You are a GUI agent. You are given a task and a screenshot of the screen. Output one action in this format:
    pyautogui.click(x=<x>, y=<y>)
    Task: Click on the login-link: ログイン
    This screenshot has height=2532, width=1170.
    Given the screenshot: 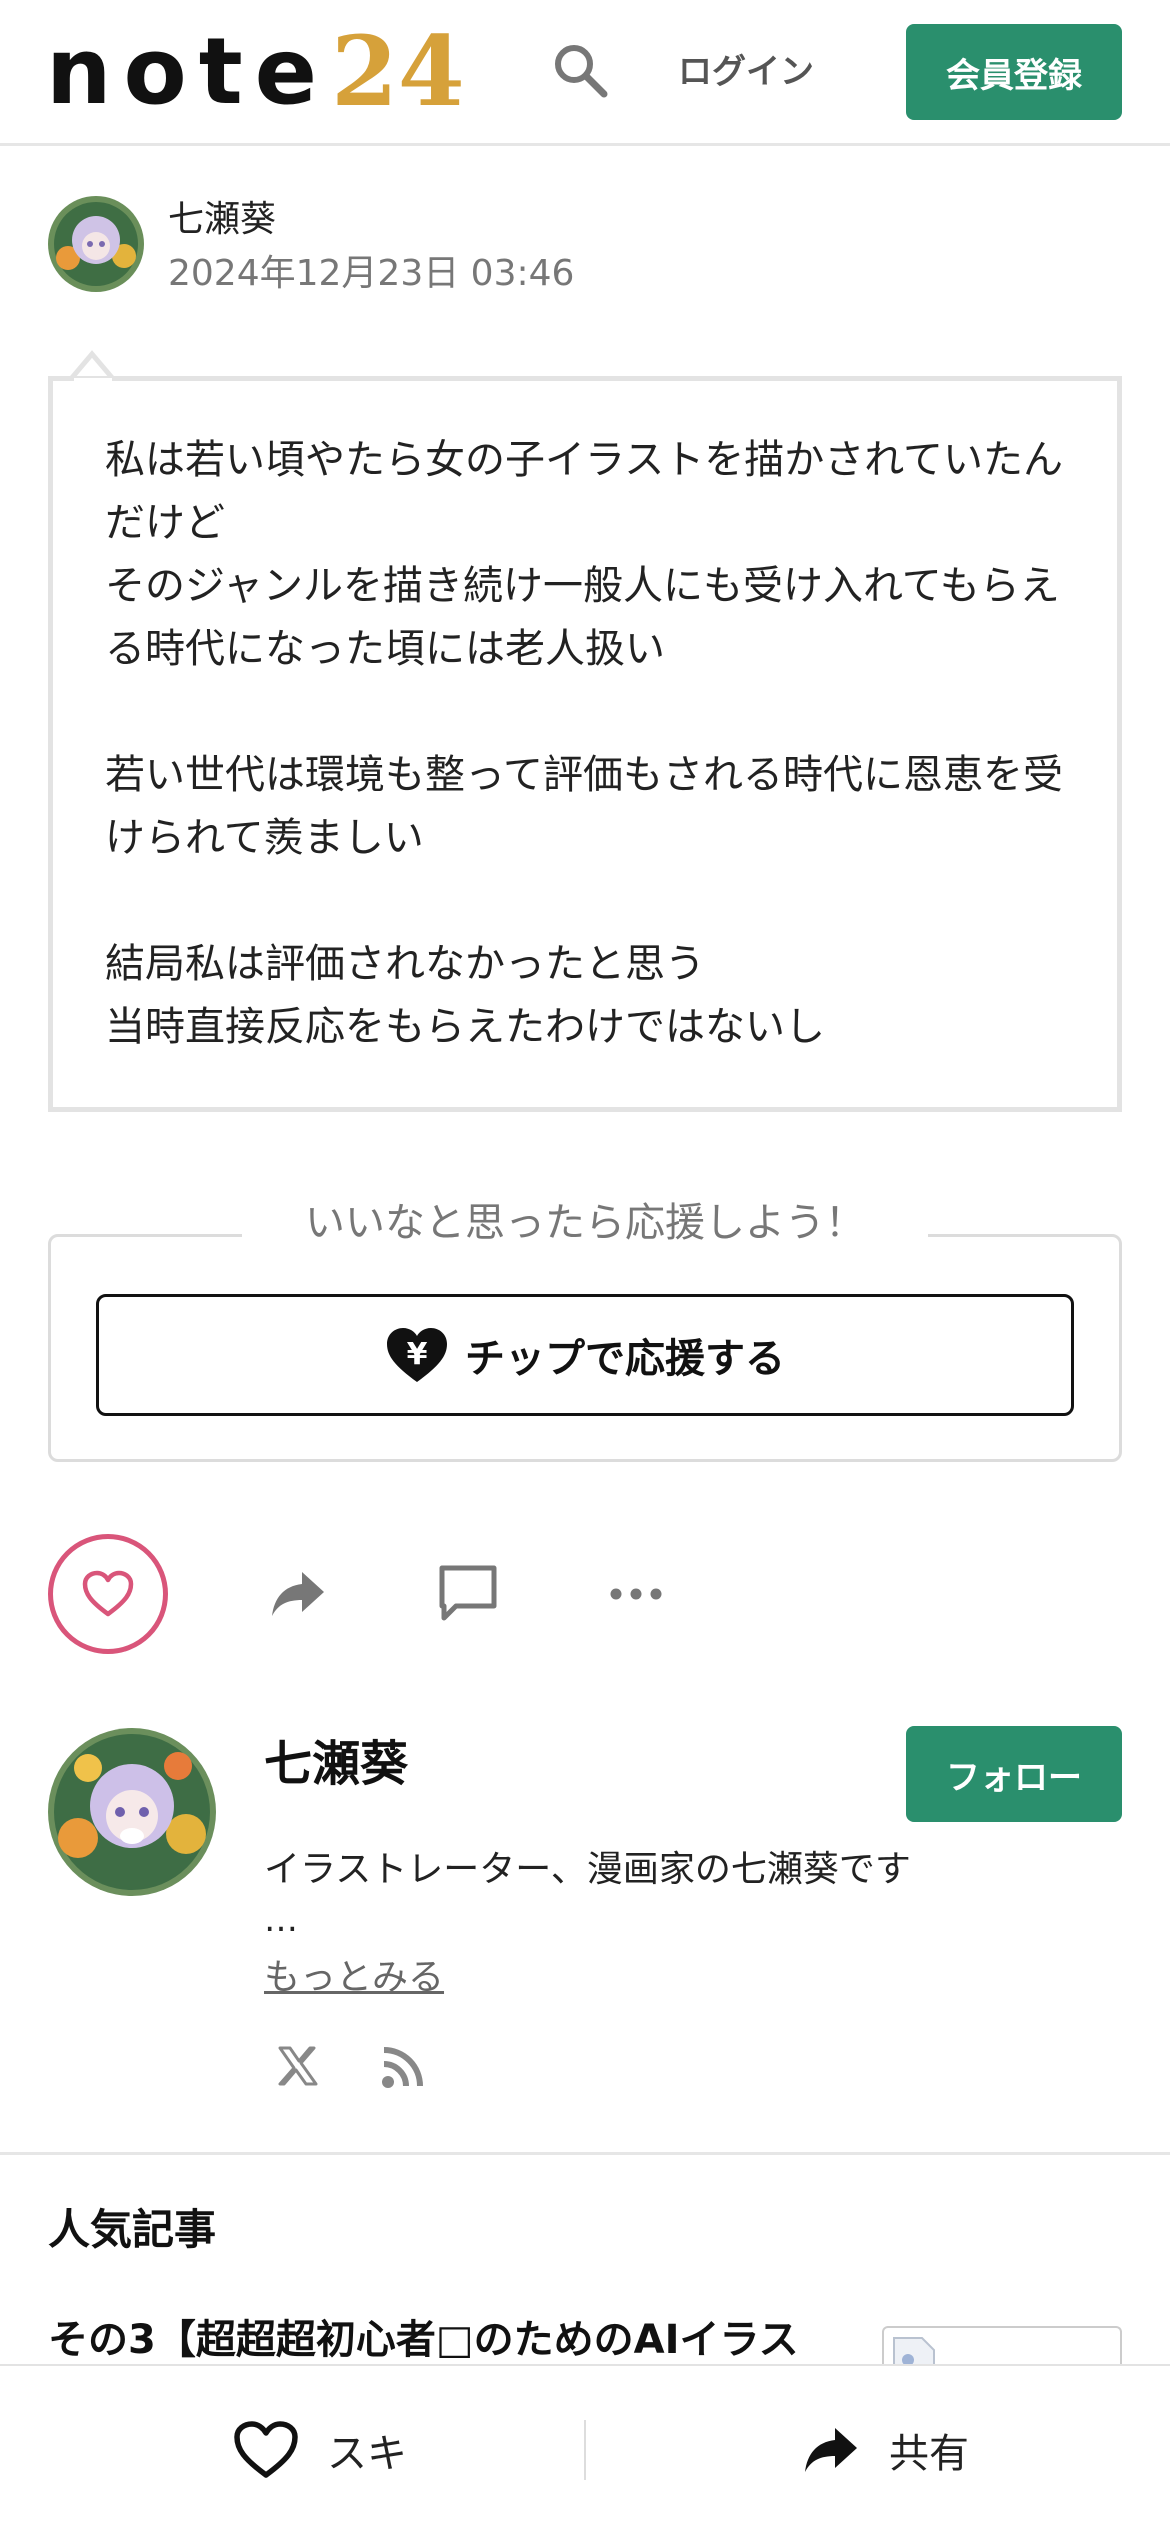 What is the action you would take?
    pyautogui.click(x=746, y=72)
    